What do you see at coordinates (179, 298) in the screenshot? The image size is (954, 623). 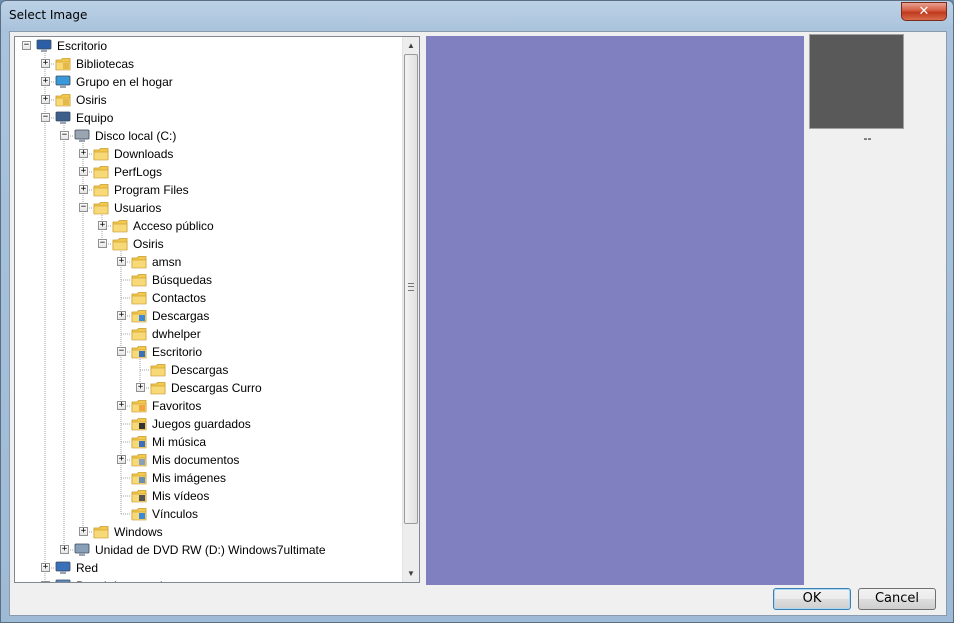 I see `tree-item-label: Contactos` at bounding box center [179, 298].